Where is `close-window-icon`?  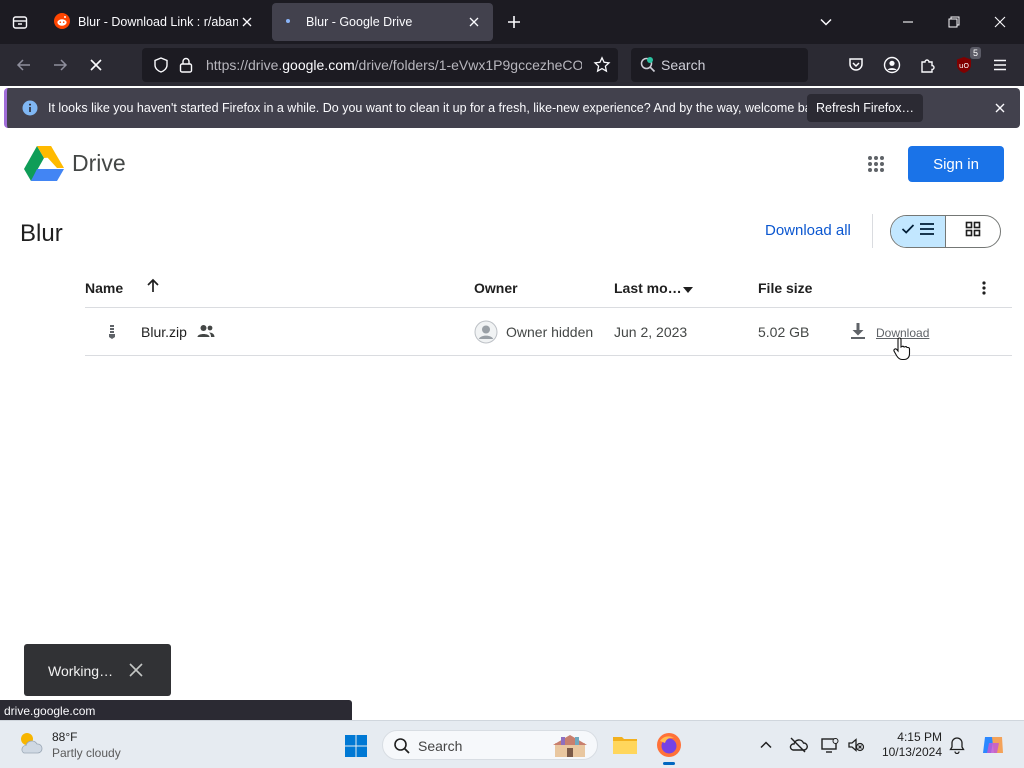 close-window-icon is located at coordinates (1000, 22).